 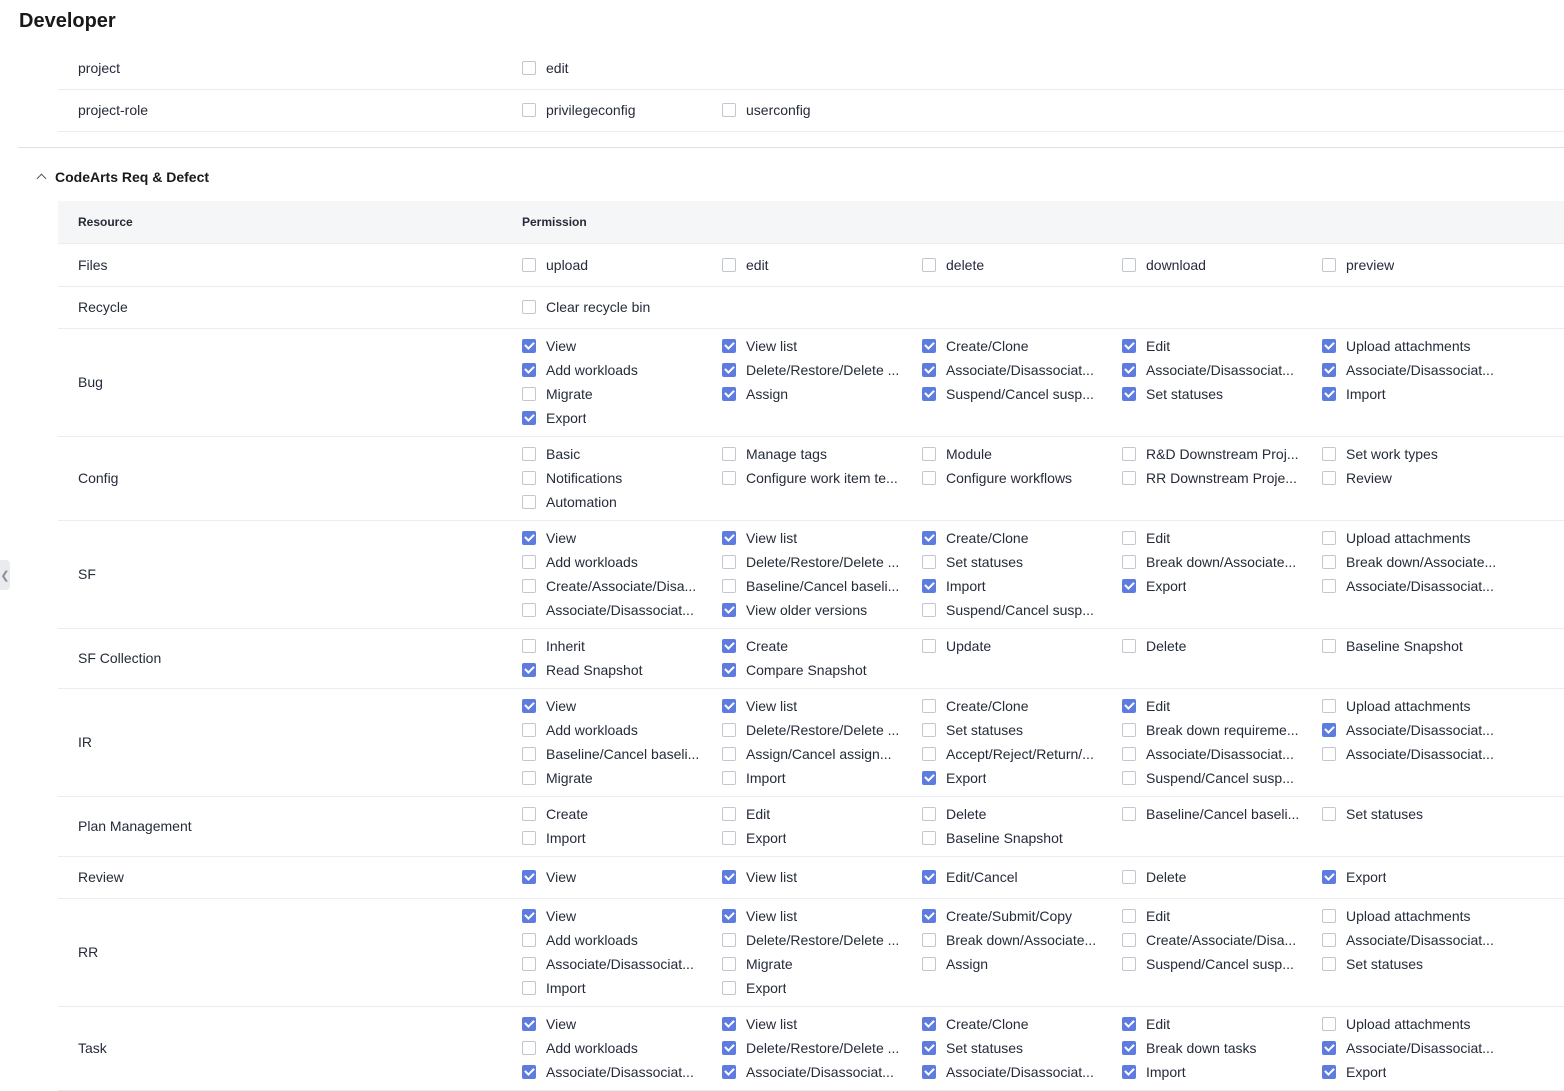 What do you see at coordinates (814, 646) in the screenshot?
I see `permission-checkbox-create: Create` at bounding box center [814, 646].